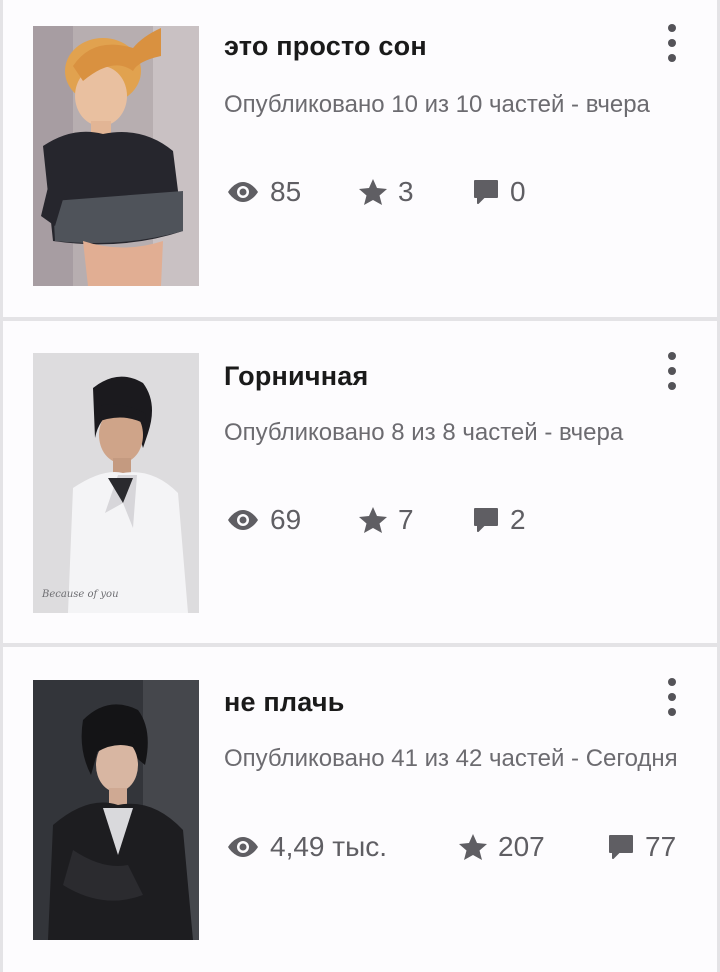 This screenshot has height=972, width=720. What do you see at coordinates (263, 520) in the screenshot?
I see `views-stat: 69` at bounding box center [263, 520].